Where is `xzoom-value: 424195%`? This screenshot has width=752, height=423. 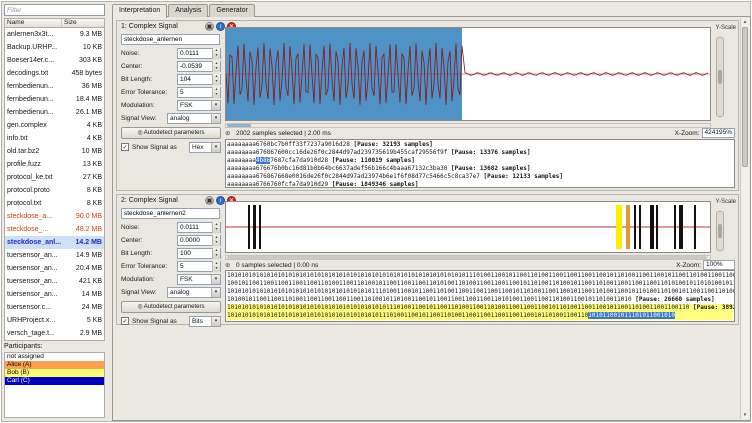
xzoom-value: 424195% is located at coordinates (718, 133).